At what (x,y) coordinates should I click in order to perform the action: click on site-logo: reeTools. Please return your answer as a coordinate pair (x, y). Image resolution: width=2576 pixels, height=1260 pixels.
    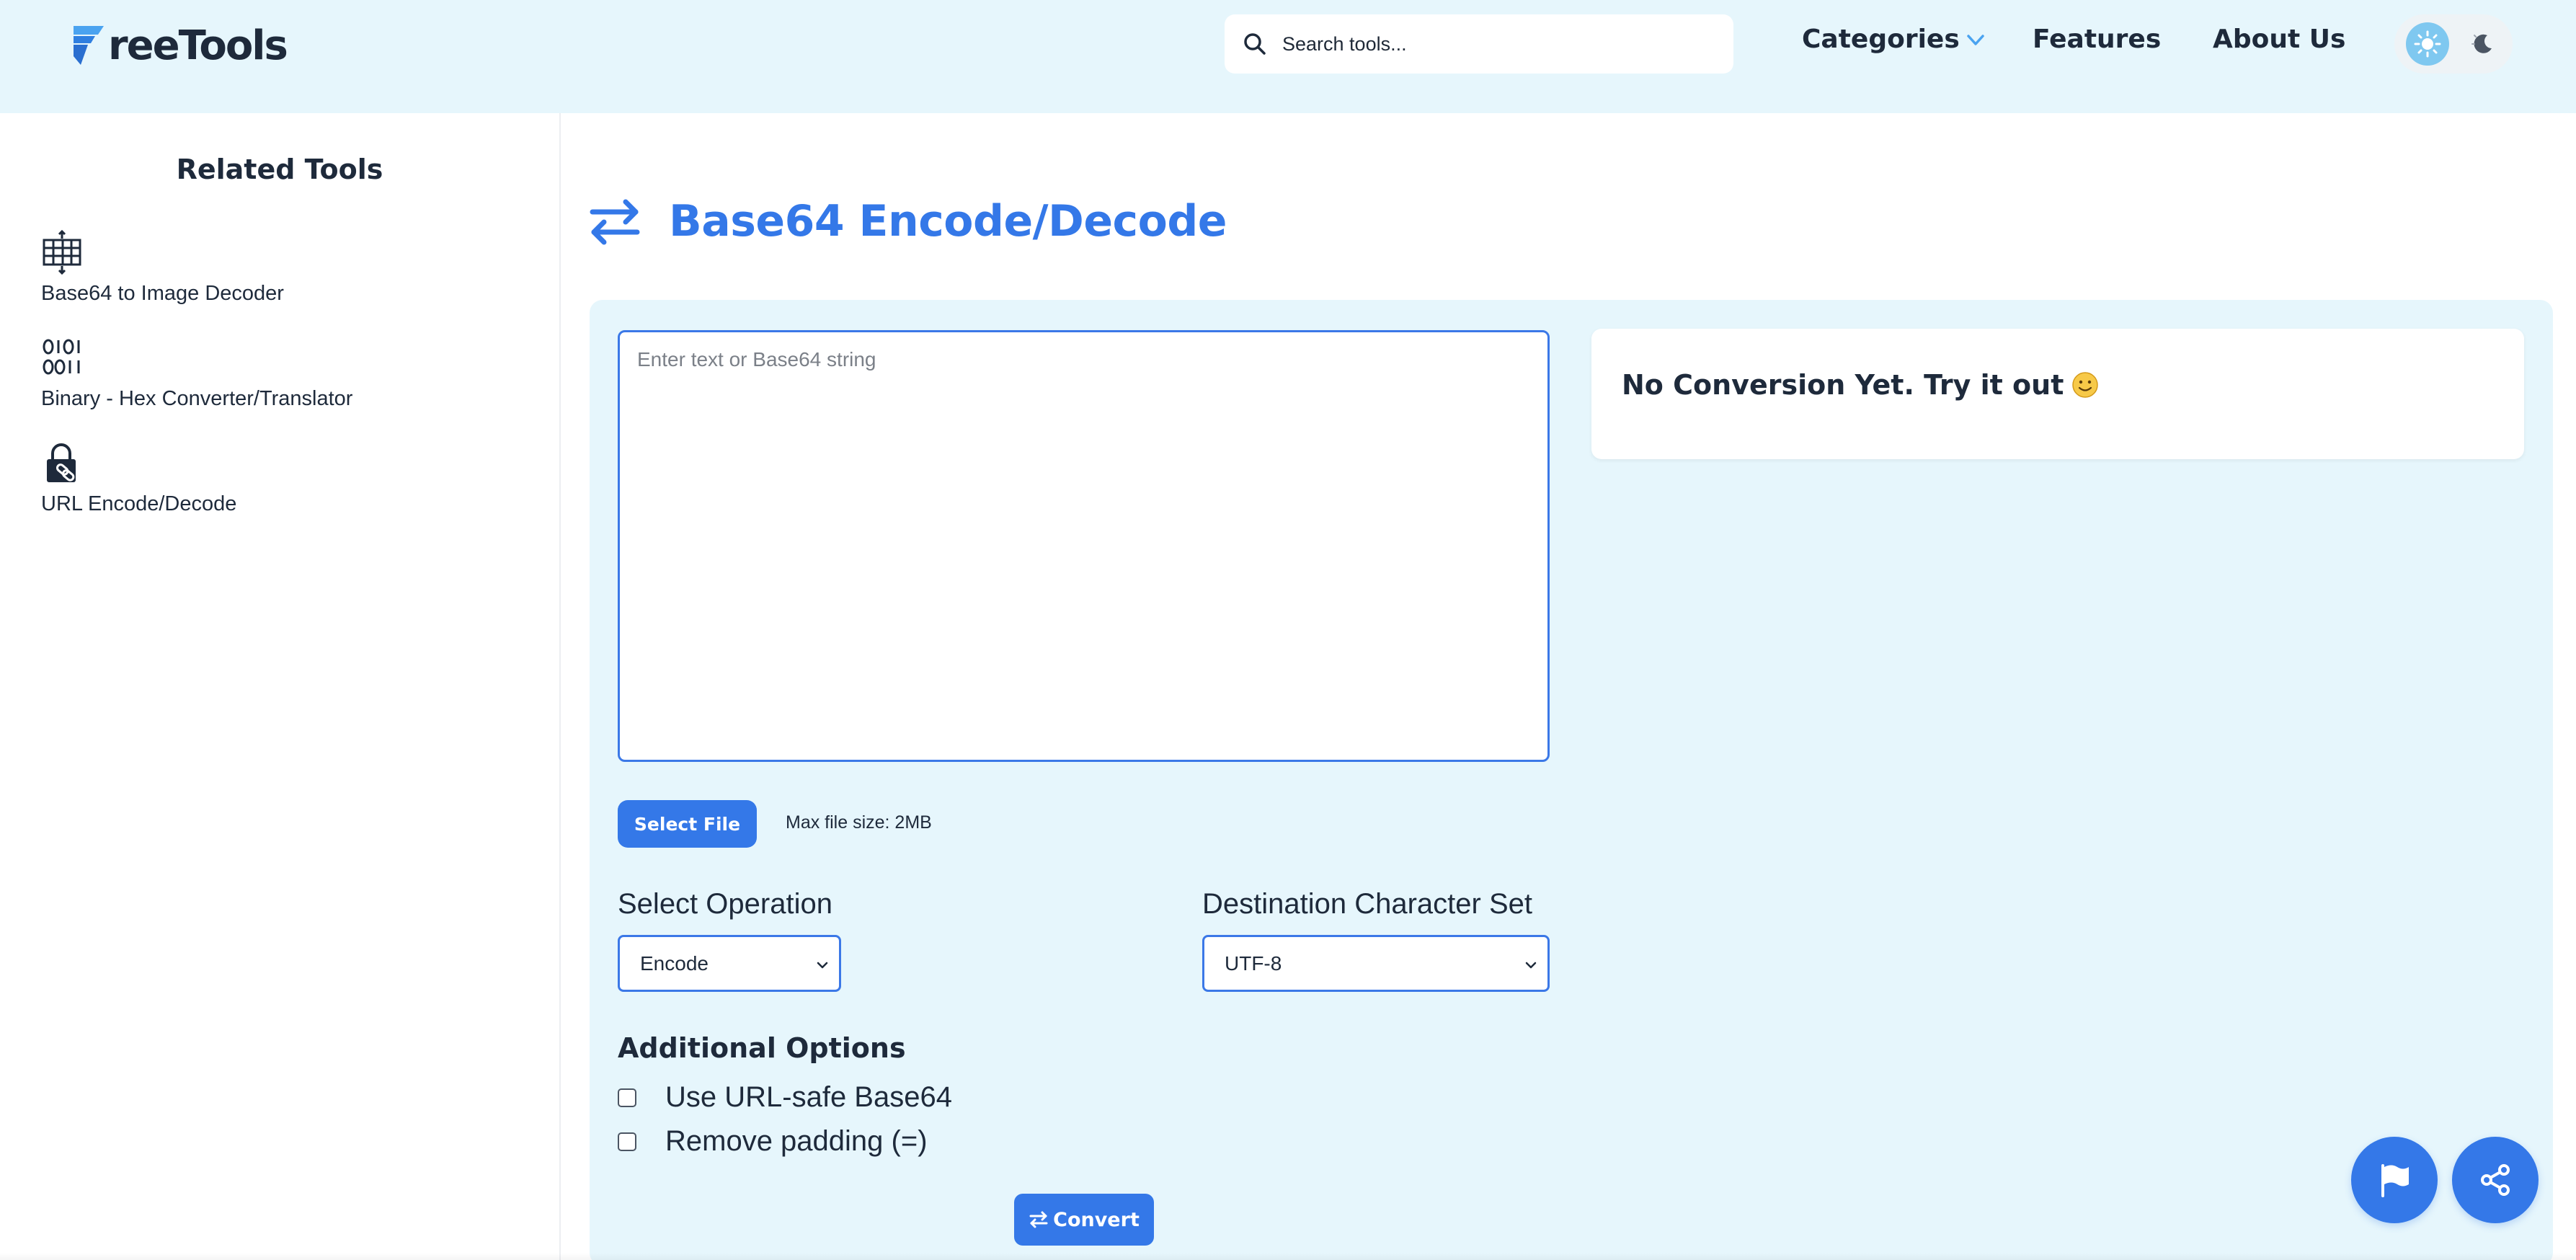
    Looking at the image, I should click on (180, 45).